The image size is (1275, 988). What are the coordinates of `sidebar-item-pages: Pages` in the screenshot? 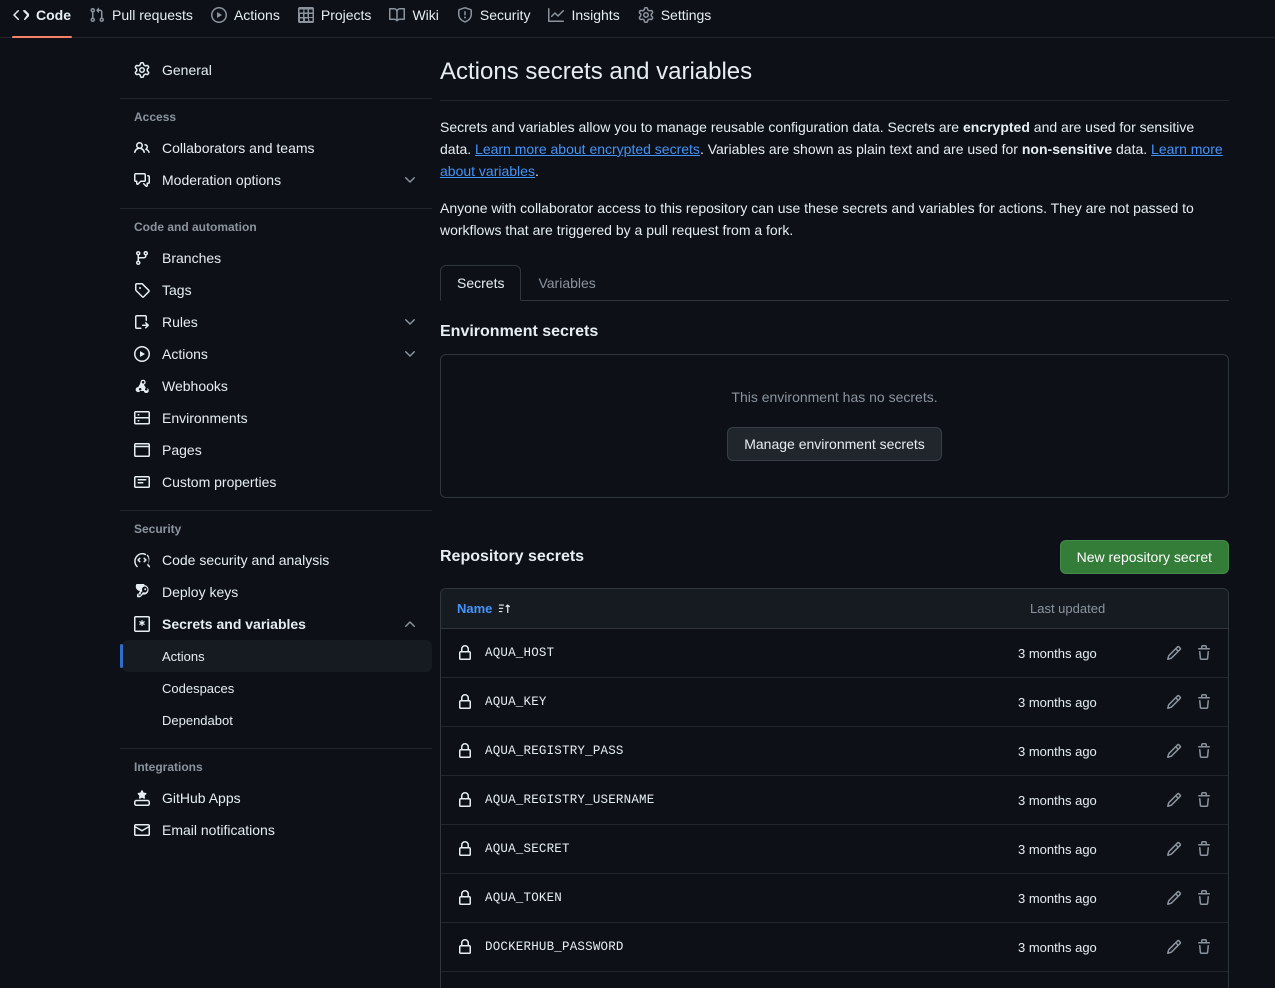 It's located at (276, 450).